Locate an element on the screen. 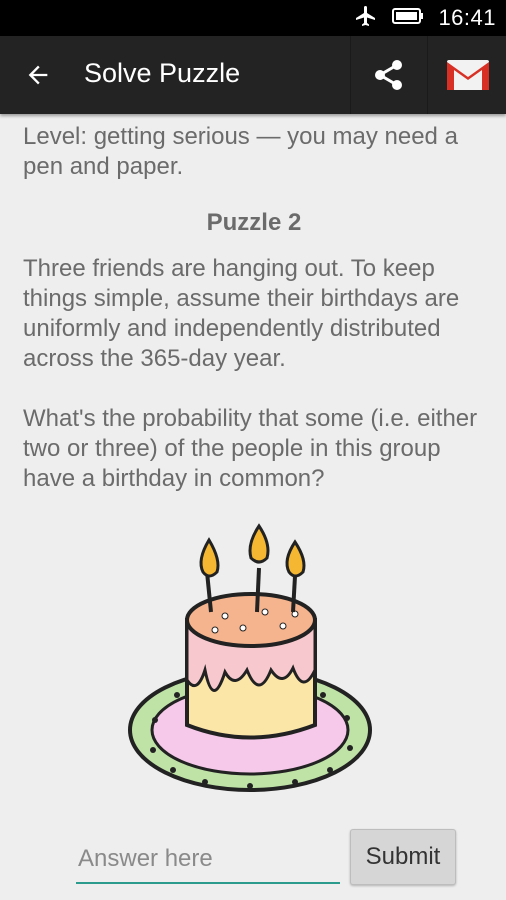  share-icon is located at coordinates (388, 75).